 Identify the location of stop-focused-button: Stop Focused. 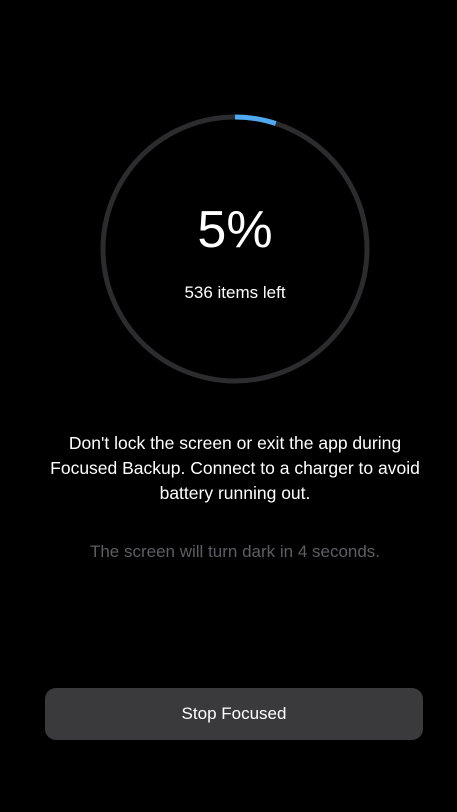
(234, 714).